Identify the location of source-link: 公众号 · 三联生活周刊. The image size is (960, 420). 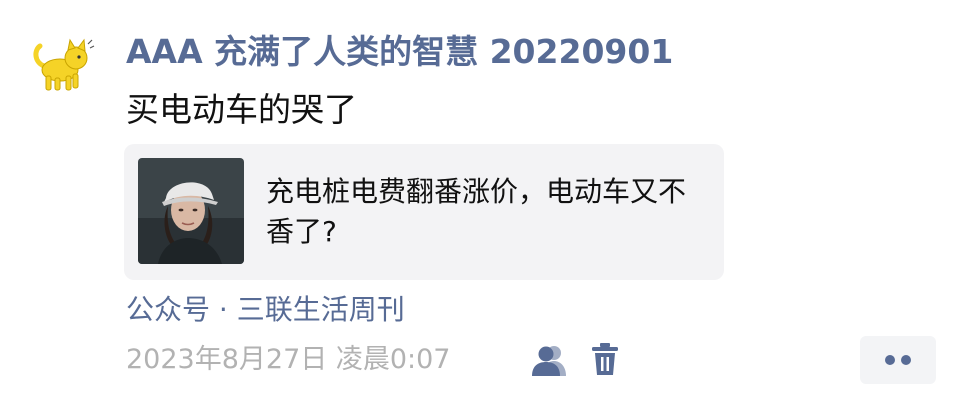
(265, 310).